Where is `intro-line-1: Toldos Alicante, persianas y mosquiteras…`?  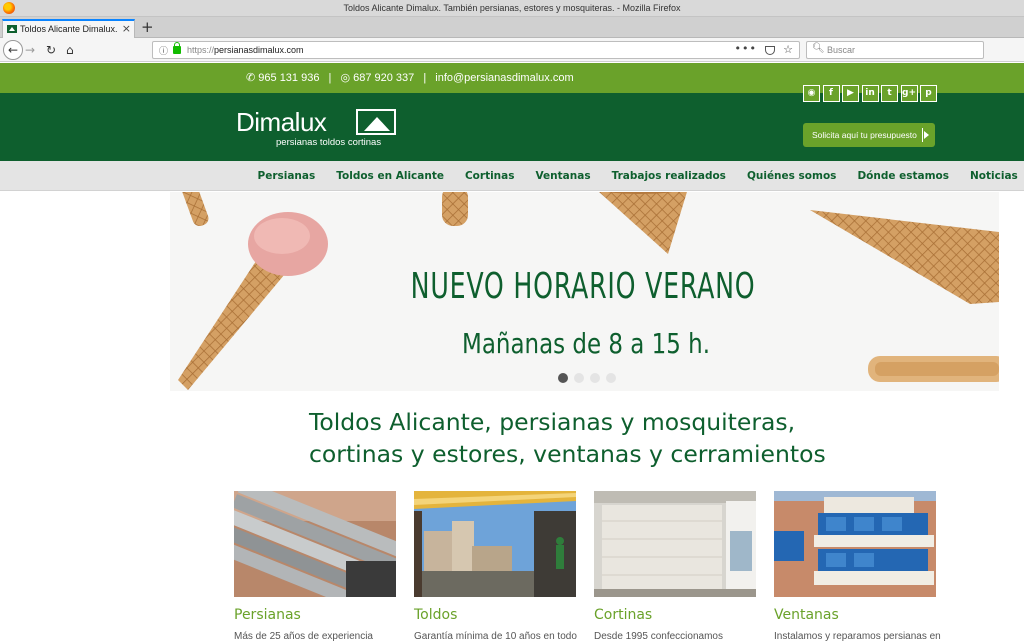
intro-line-1: Toldos Alicante, persianas y mosquiteras… is located at coordinates (552, 422).